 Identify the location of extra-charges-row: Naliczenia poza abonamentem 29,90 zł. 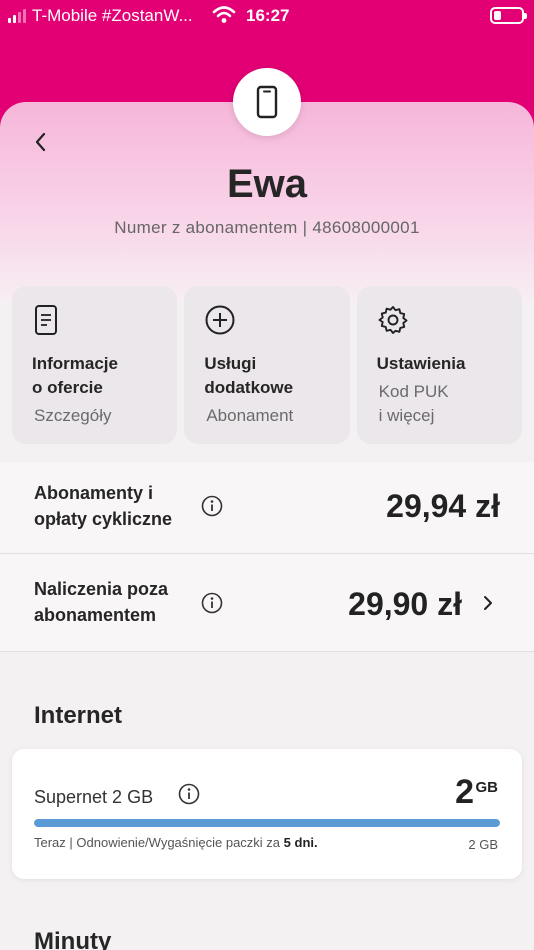
(267, 603).